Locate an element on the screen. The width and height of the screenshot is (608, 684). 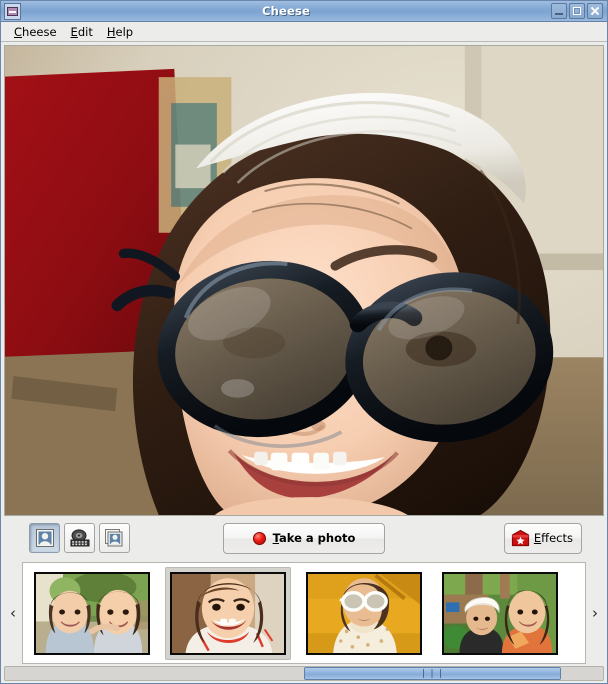
take-photo-button: Take a photo is located at coordinates (304, 538).